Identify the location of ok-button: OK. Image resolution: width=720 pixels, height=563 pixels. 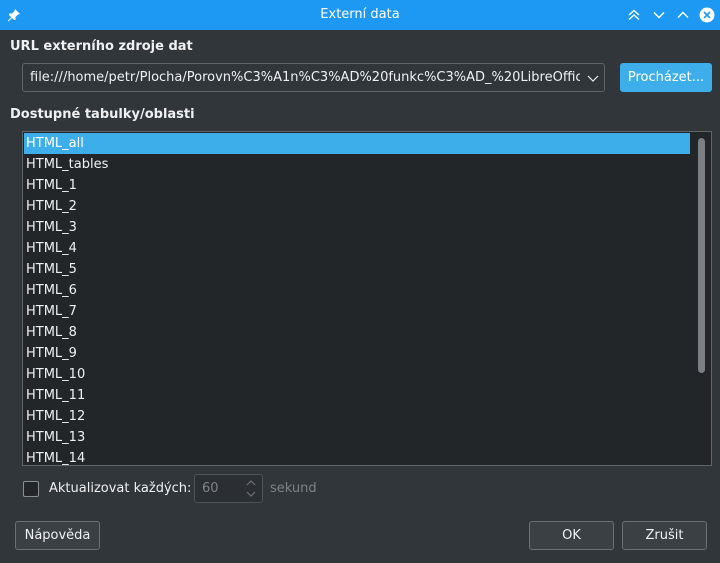
(571, 535).